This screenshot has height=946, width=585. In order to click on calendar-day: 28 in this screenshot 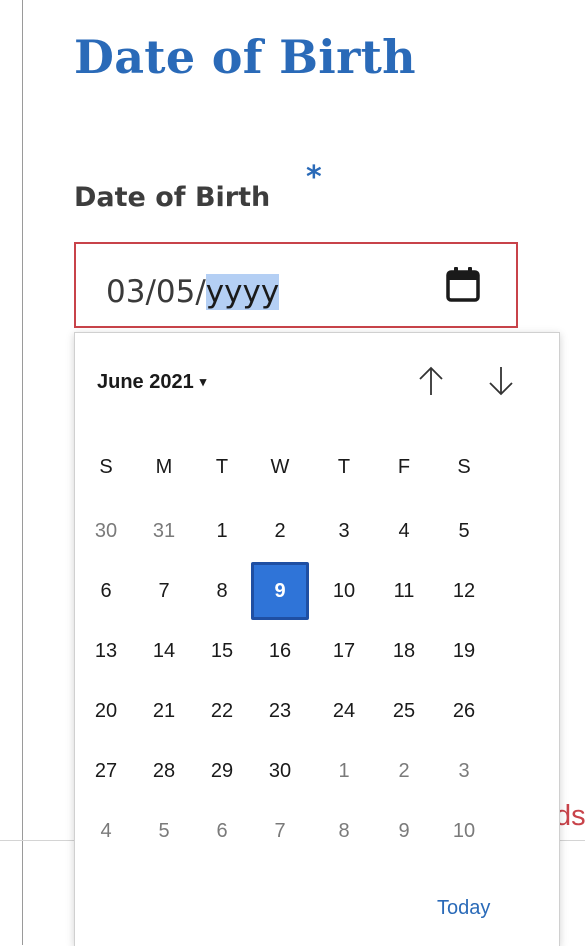, I will do `click(164, 771)`.